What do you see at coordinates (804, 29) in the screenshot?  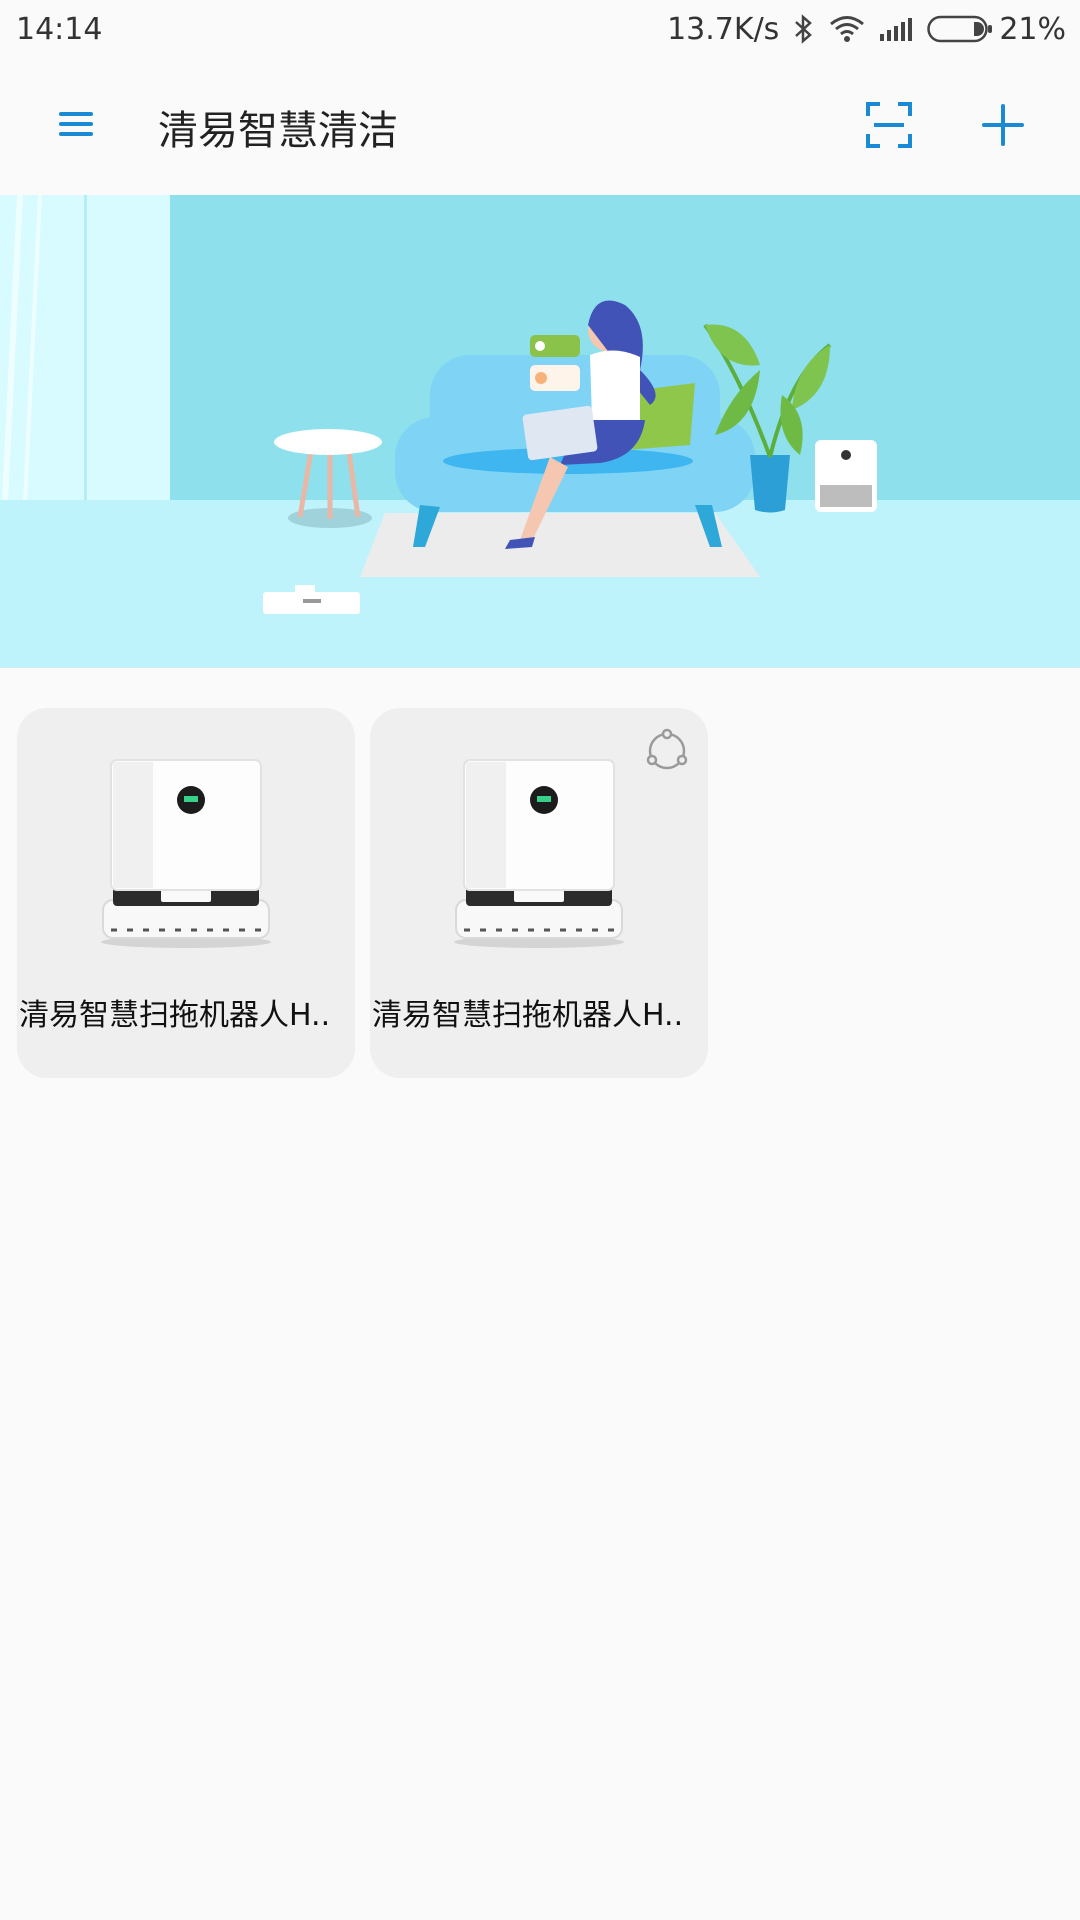 I see `bluetooth-icon` at bounding box center [804, 29].